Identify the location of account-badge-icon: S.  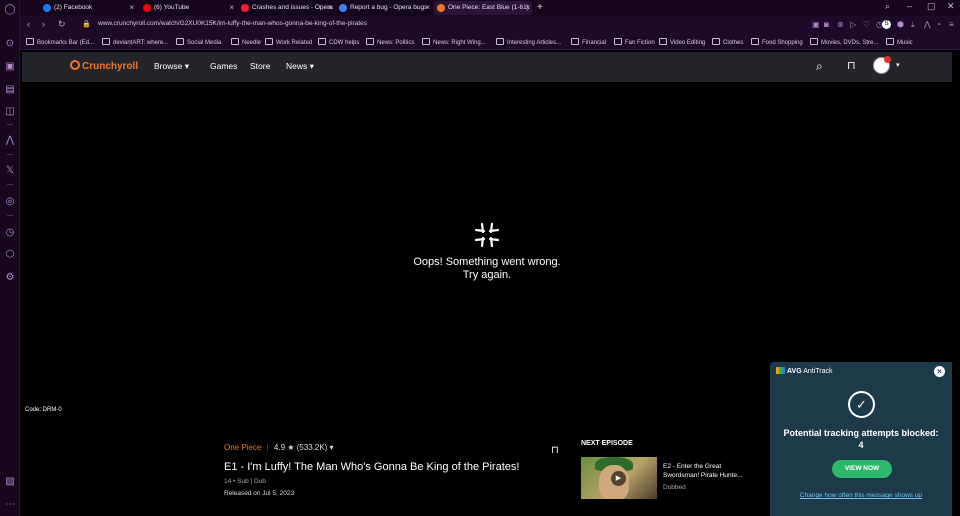
(886, 24).